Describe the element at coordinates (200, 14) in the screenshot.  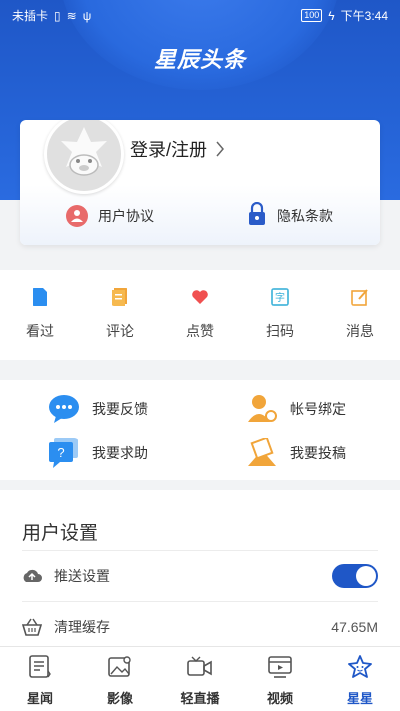
I see `status-bar: 未插卡 ▯ ≋ ψ 100 ϟ 下午3:44` at that location.